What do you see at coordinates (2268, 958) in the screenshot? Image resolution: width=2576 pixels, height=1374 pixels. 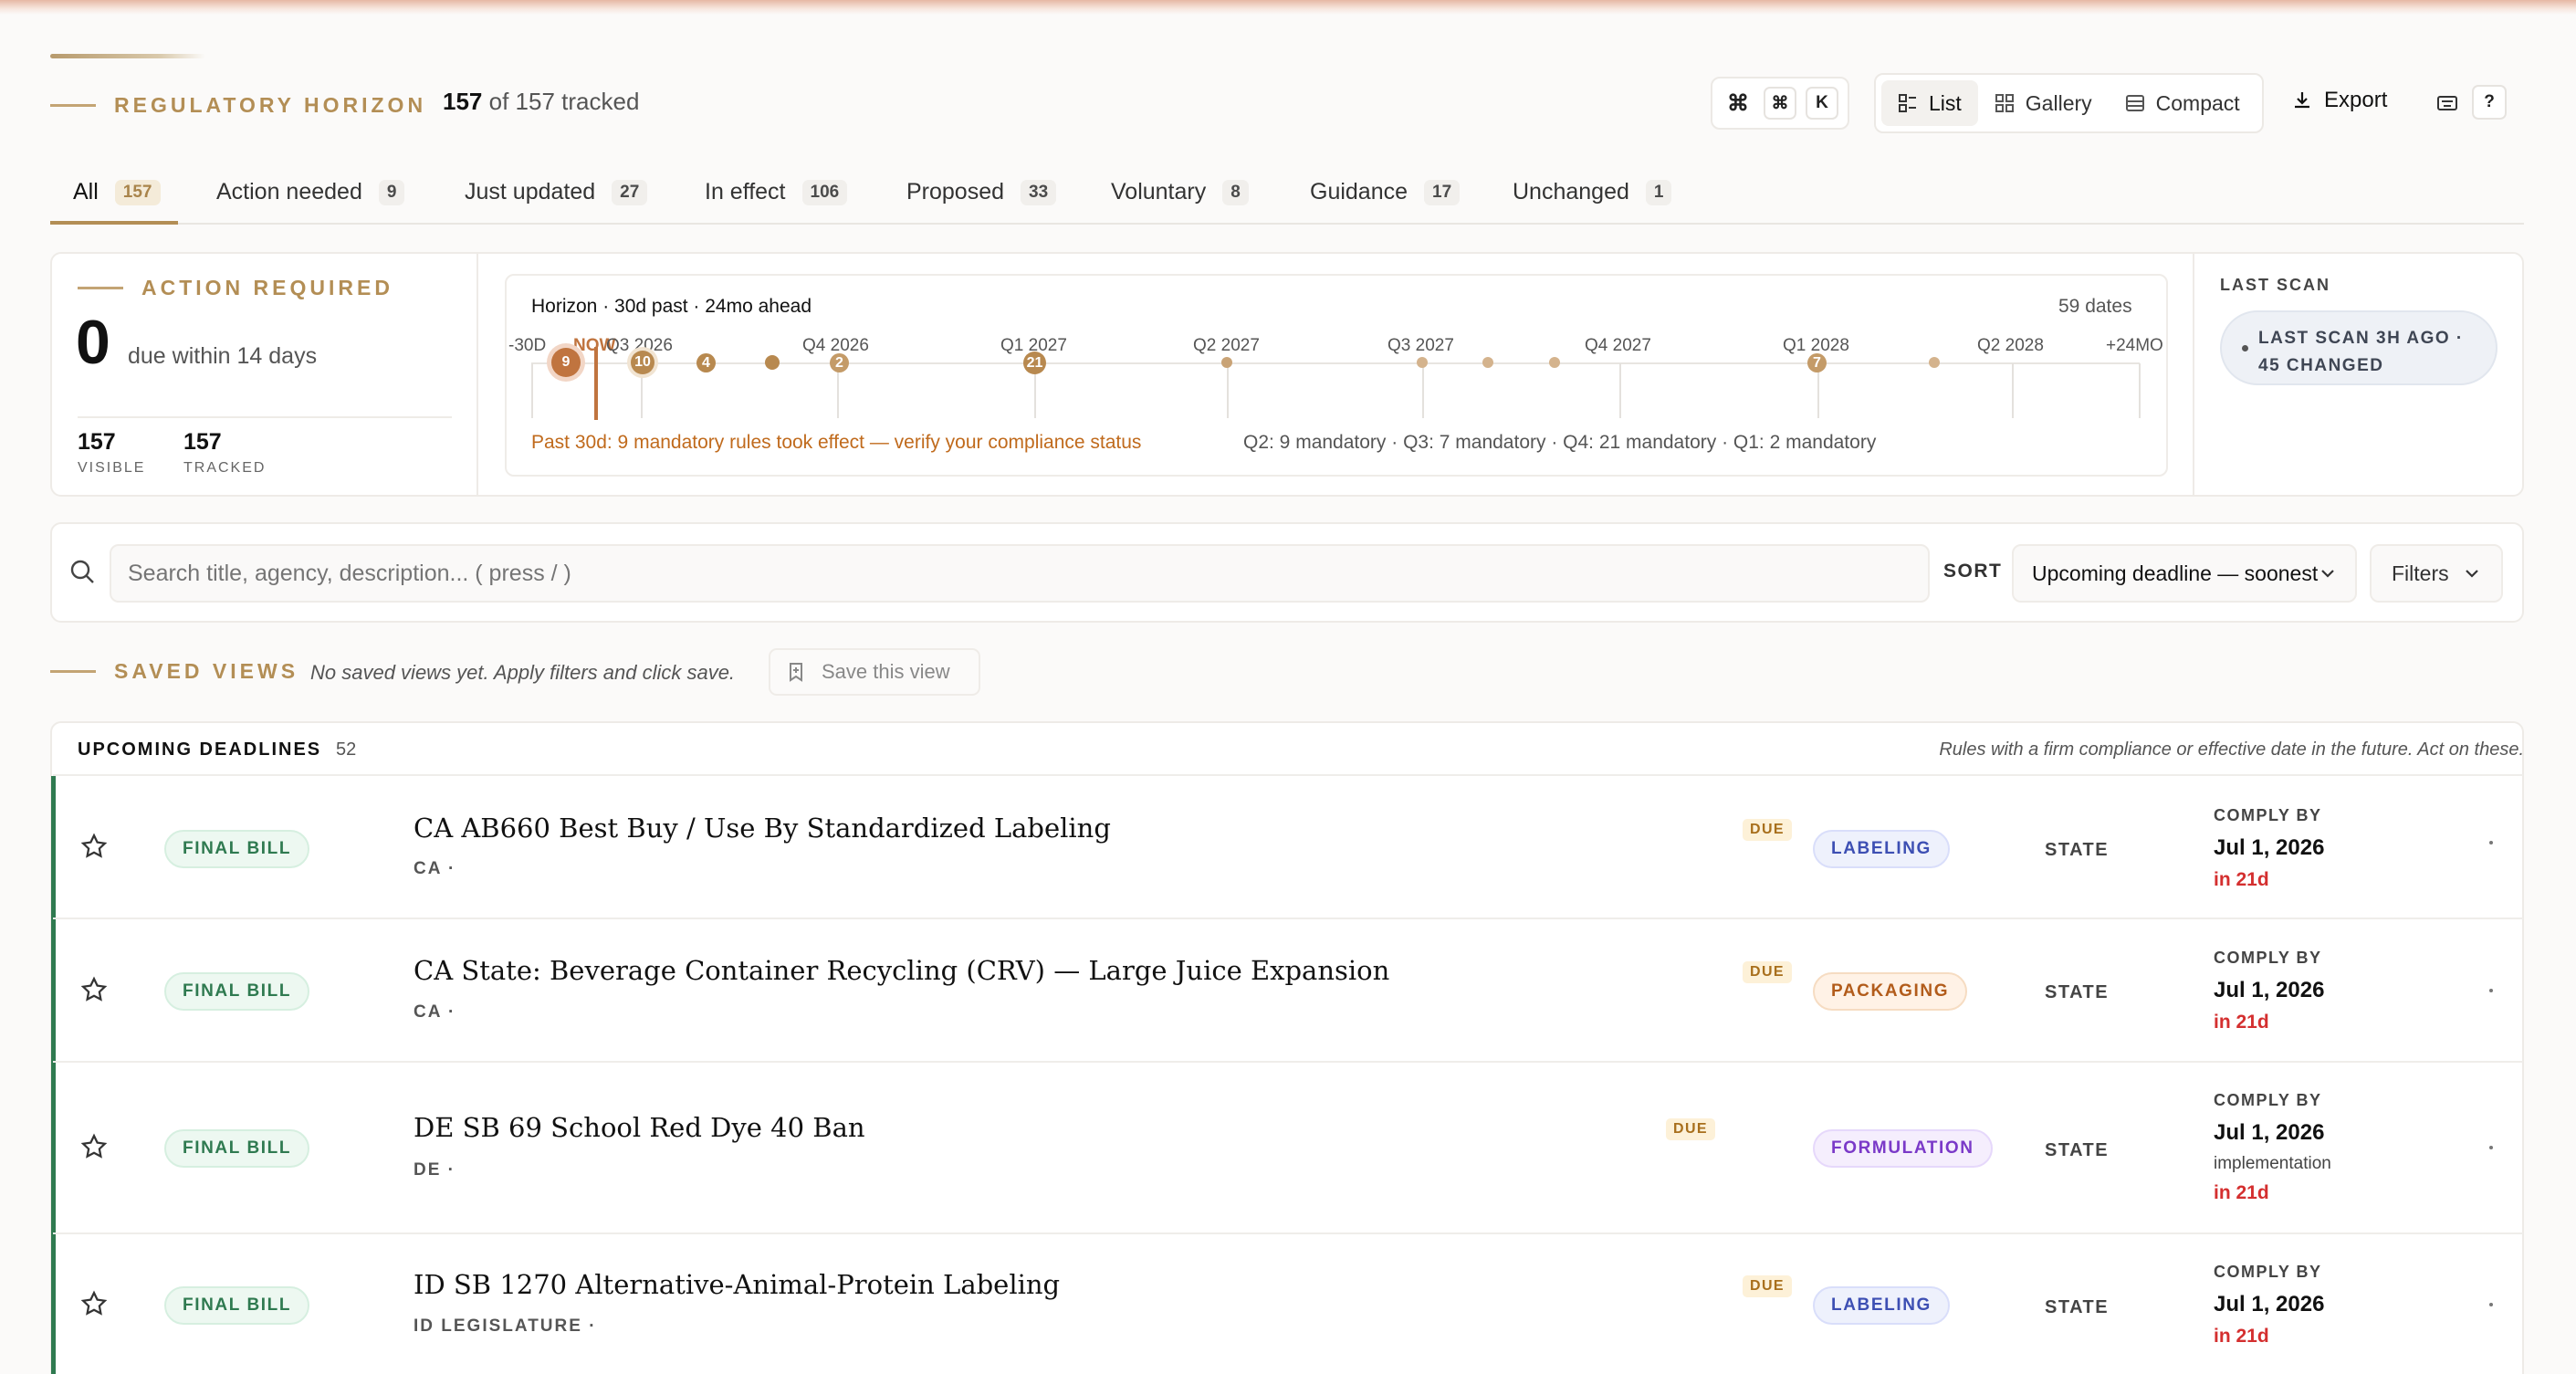 I see `comply-by-label: COMPLY BY` at bounding box center [2268, 958].